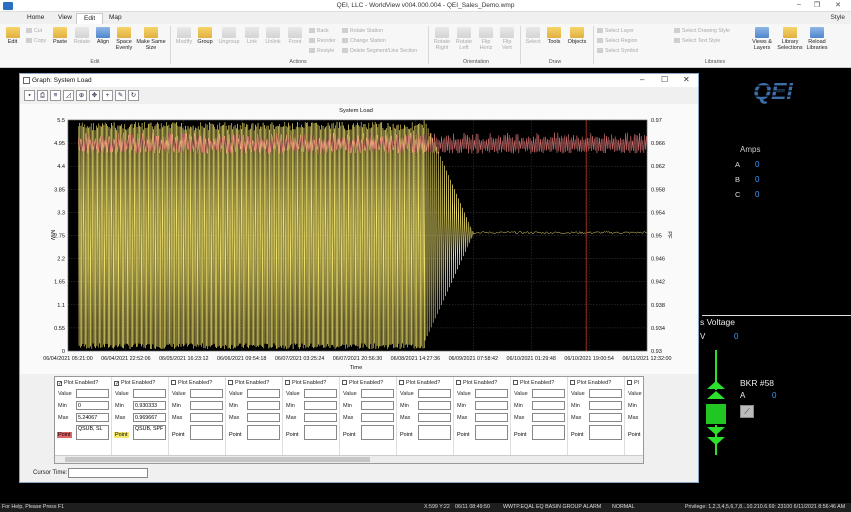 The width and height of the screenshot is (851, 512). What do you see at coordinates (349, 459) in the screenshot?
I see `legend-scrollbar` at bounding box center [349, 459].